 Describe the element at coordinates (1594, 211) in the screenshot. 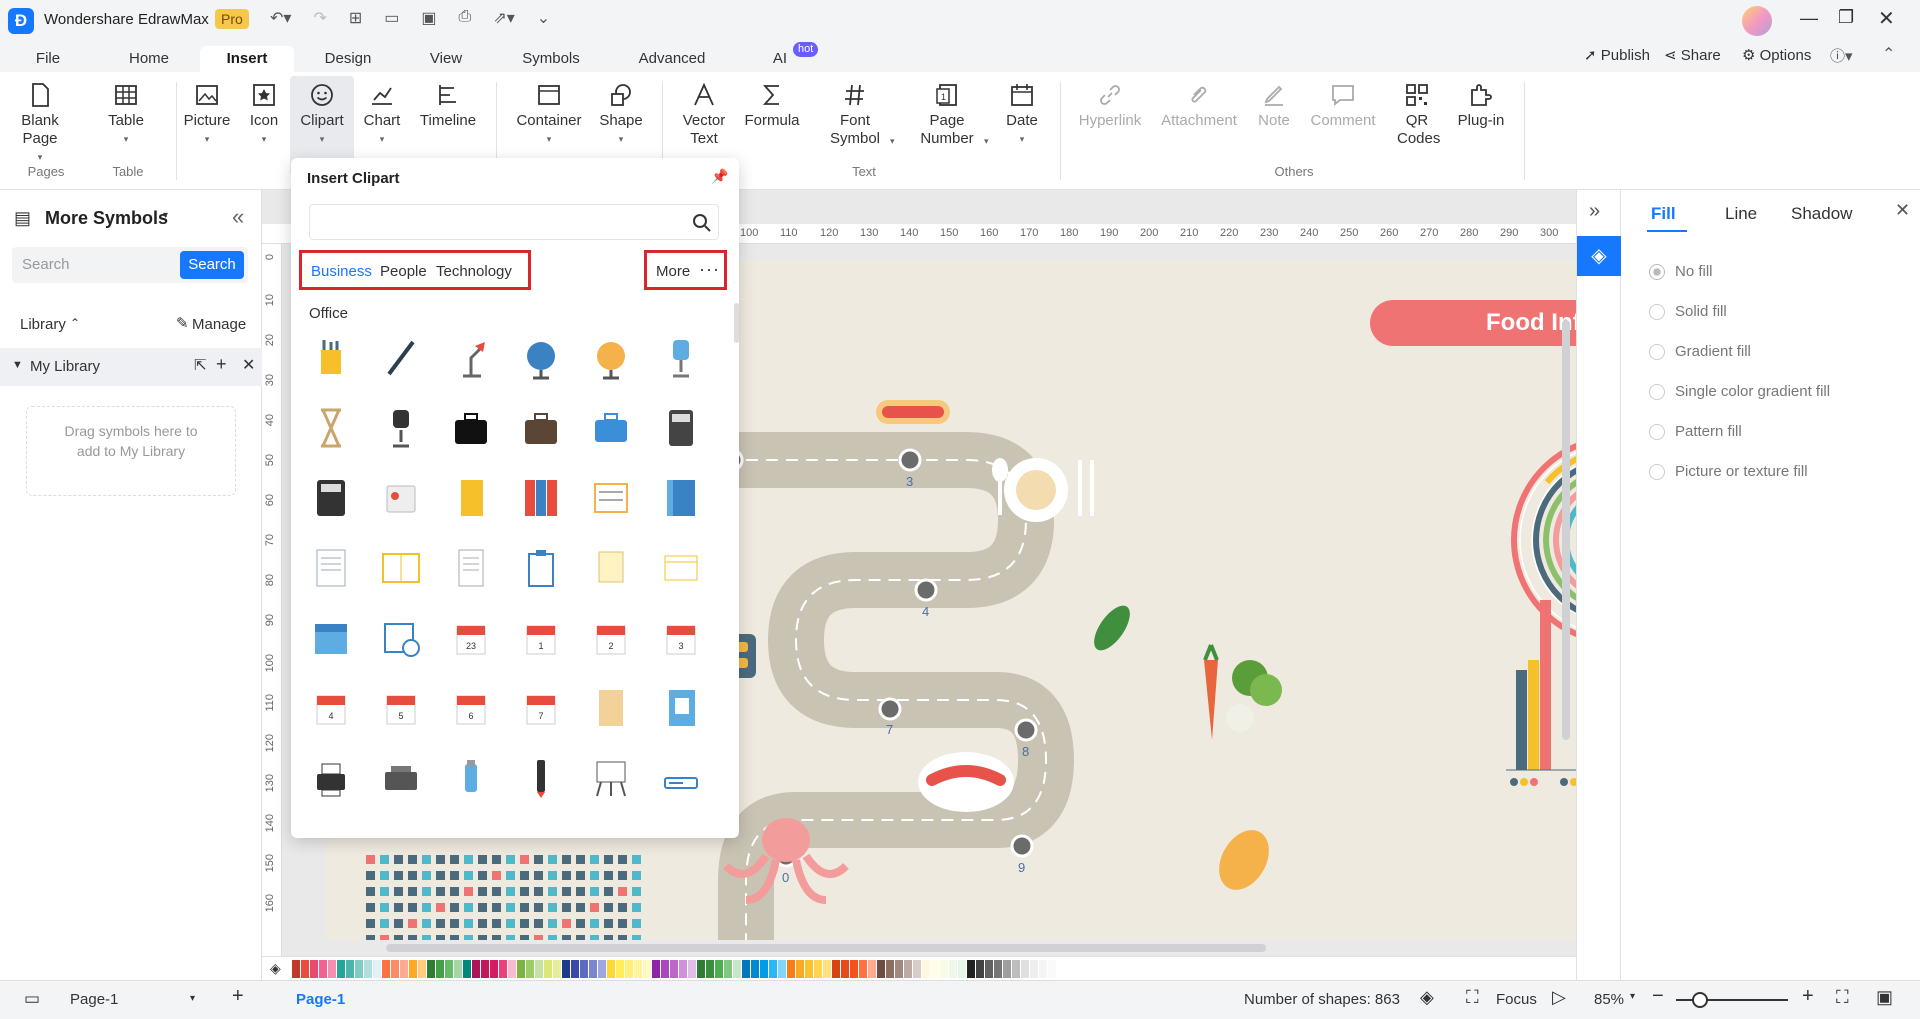

I see `expand-panel-icon: »` at that location.